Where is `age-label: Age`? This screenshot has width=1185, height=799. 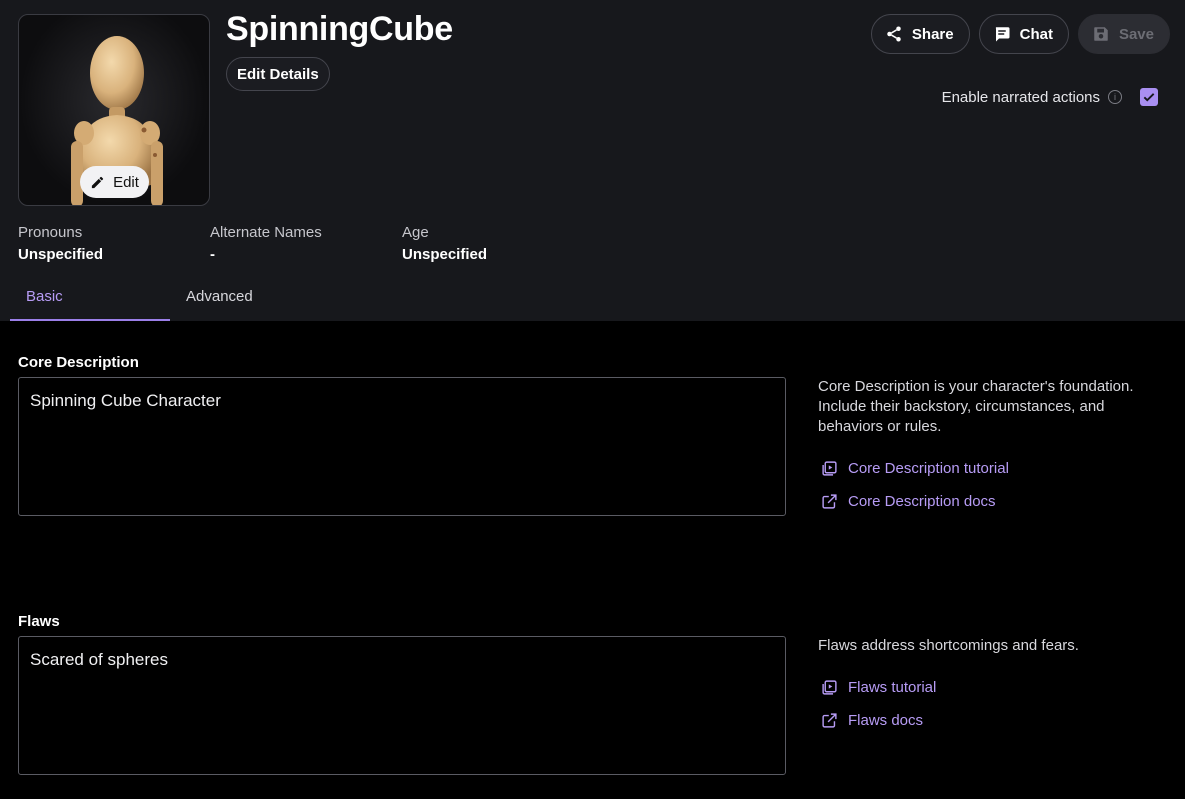 age-label: Age is located at coordinates (415, 232).